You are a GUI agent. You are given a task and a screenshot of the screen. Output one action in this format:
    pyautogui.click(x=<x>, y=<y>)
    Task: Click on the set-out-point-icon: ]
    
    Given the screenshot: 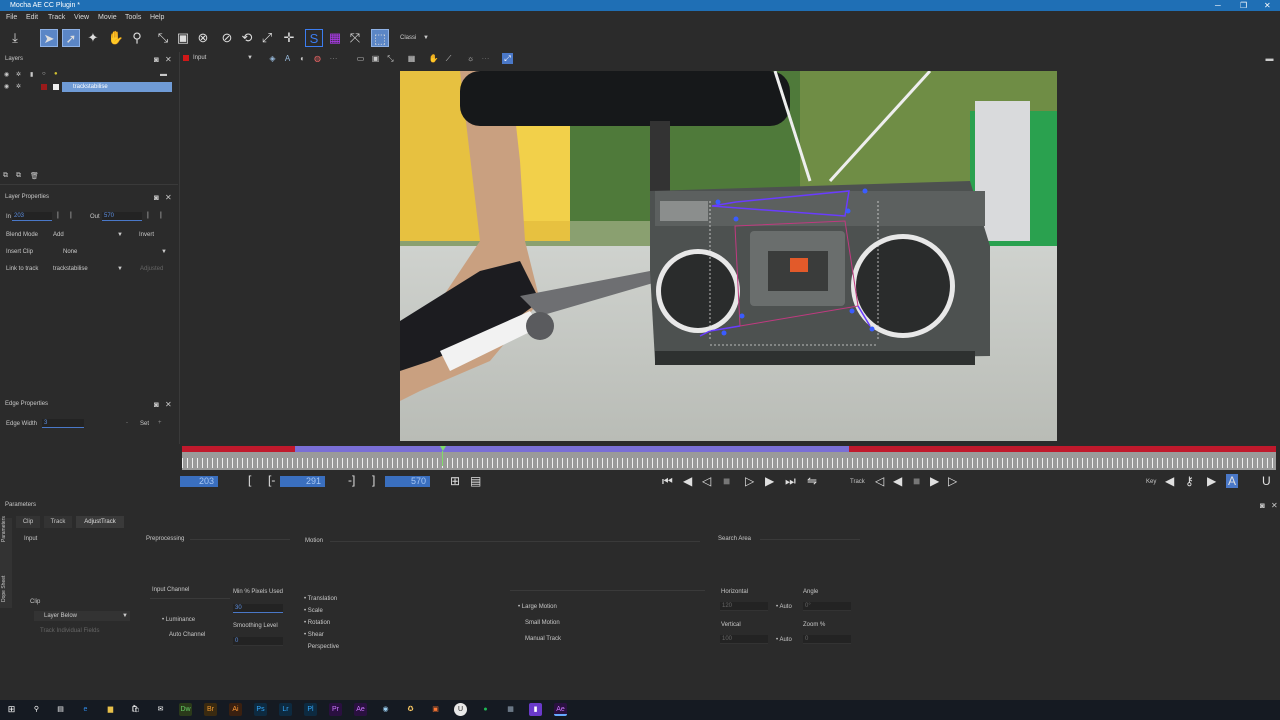 What is the action you would take?
    pyautogui.click(x=373, y=480)
    